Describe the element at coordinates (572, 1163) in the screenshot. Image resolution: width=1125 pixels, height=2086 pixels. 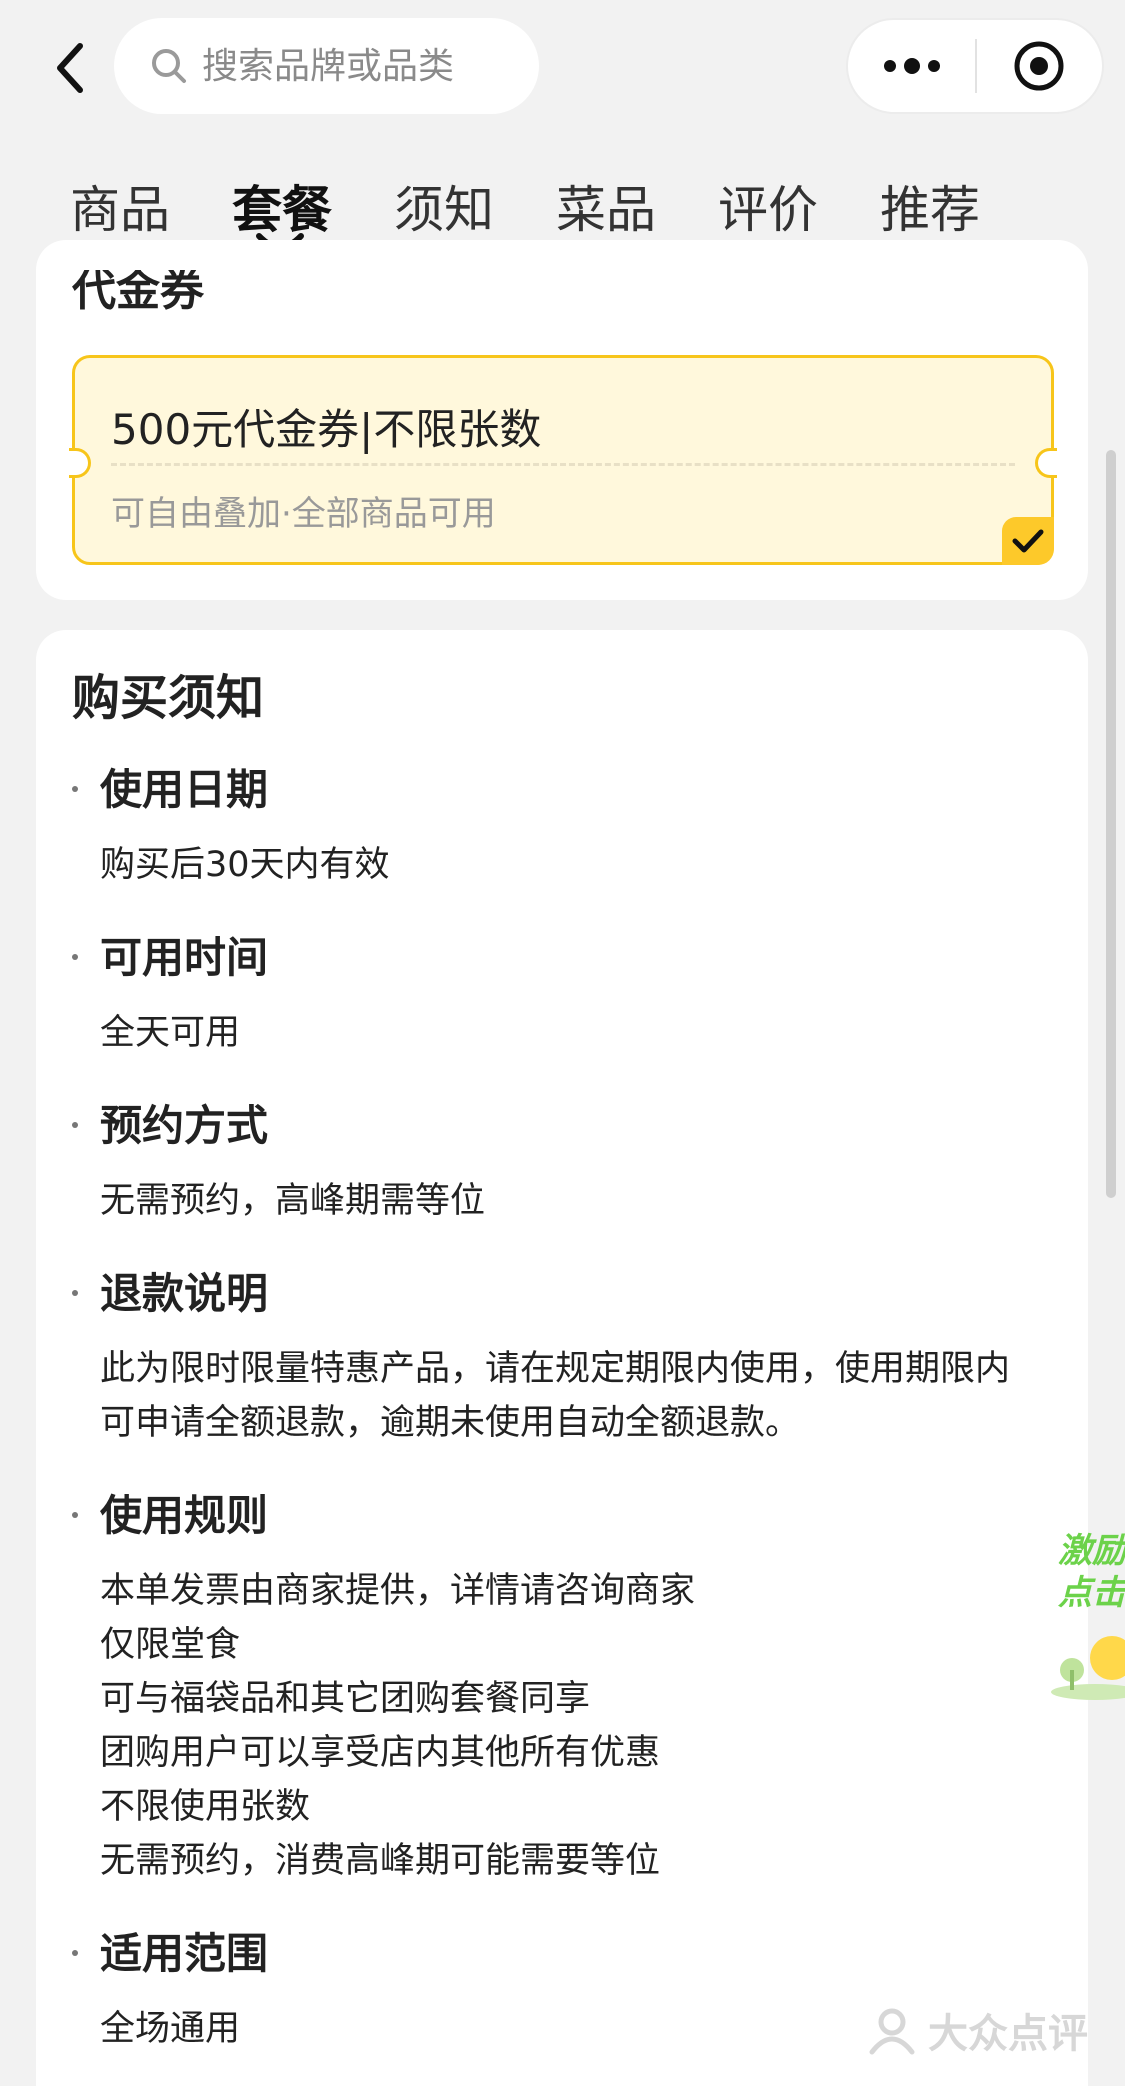
I see `notice-section-reservation: 预约方式 无需预约，高峰期需等位` at that location.